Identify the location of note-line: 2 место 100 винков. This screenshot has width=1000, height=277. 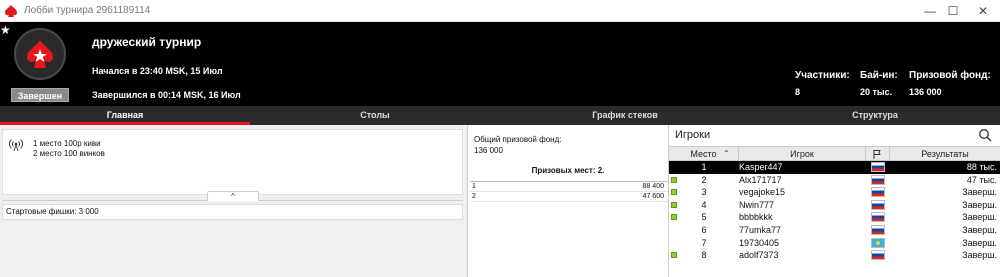
(69, 153).